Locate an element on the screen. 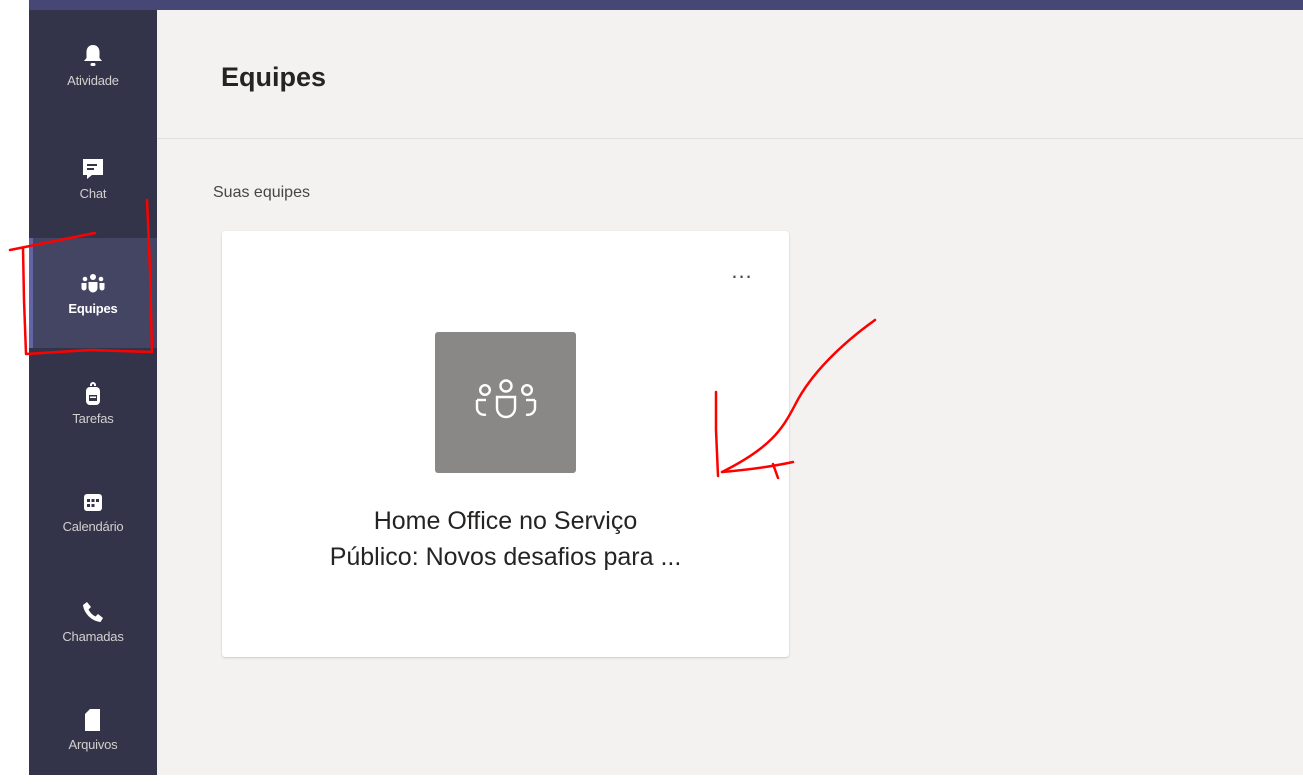 This screenshot has width=1303, height=784. app-bar-label: Atividade is located at coordinates (93, 80).